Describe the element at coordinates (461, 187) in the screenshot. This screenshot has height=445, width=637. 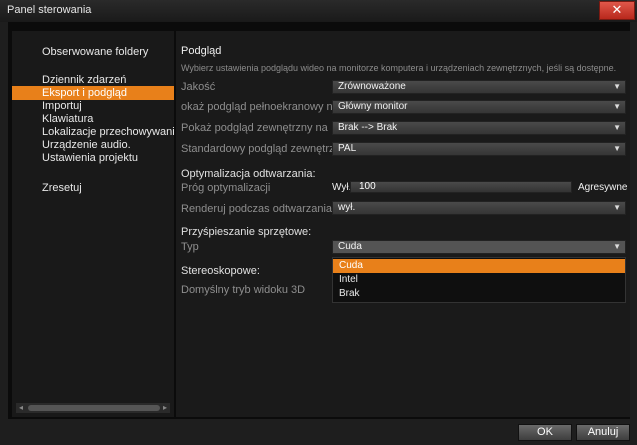
I see `optimization-threshold-slider: 100` at that location.